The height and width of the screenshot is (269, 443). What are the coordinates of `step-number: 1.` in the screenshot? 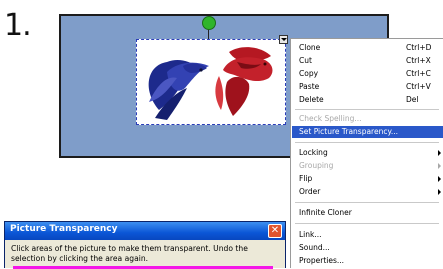 It's located at (18, 25).